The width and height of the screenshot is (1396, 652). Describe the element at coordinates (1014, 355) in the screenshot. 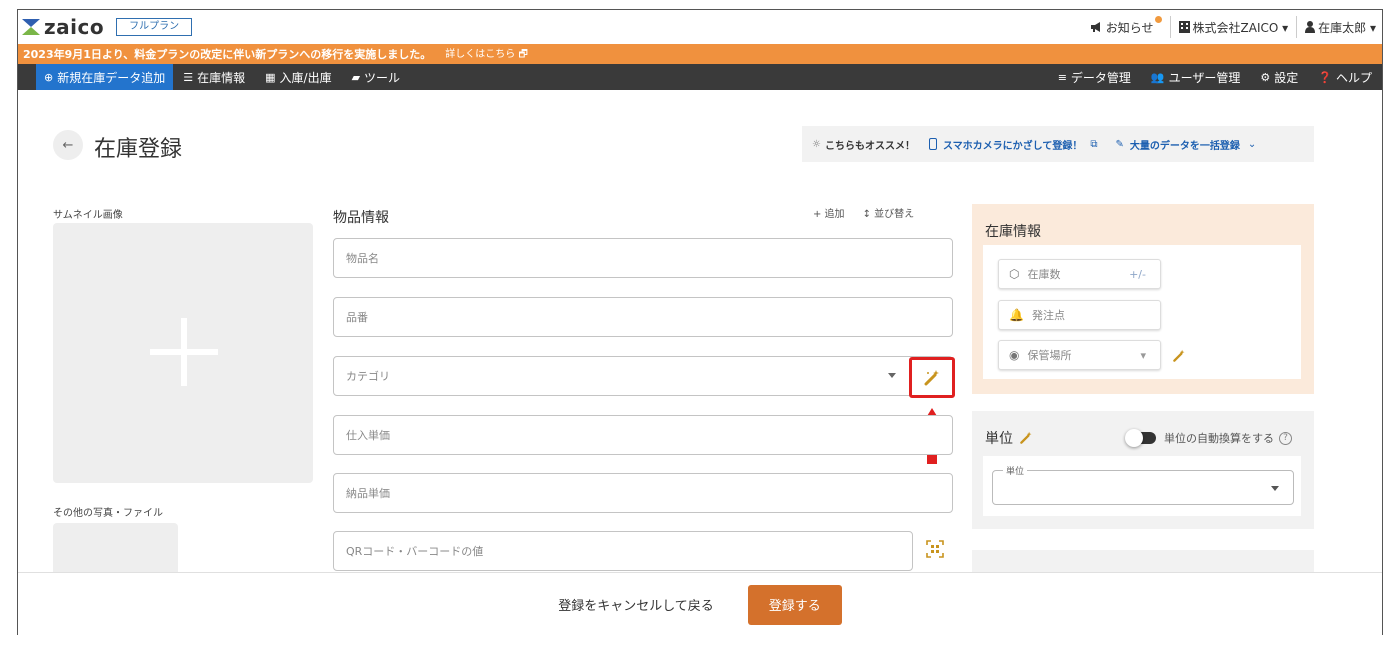

I see `map-pin-icon: ◉` at that location.